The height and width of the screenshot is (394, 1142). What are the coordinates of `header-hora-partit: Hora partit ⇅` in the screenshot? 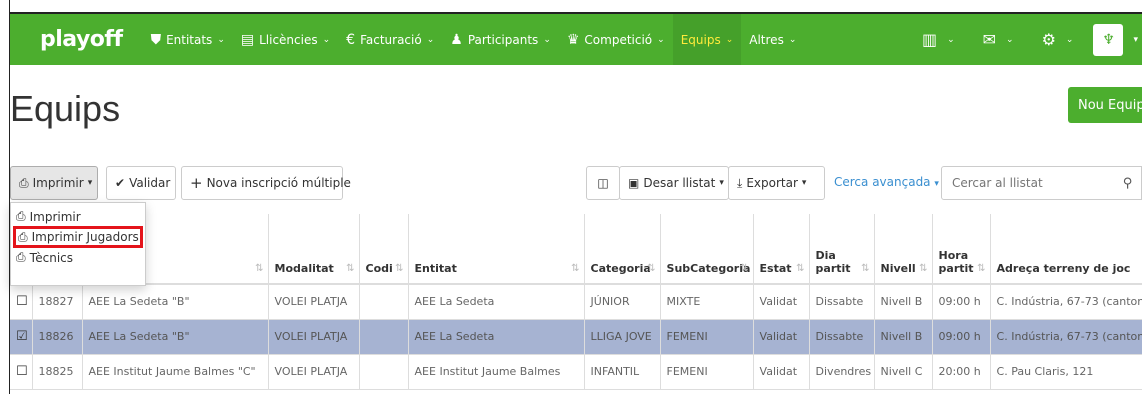 It's located at (961, 249).